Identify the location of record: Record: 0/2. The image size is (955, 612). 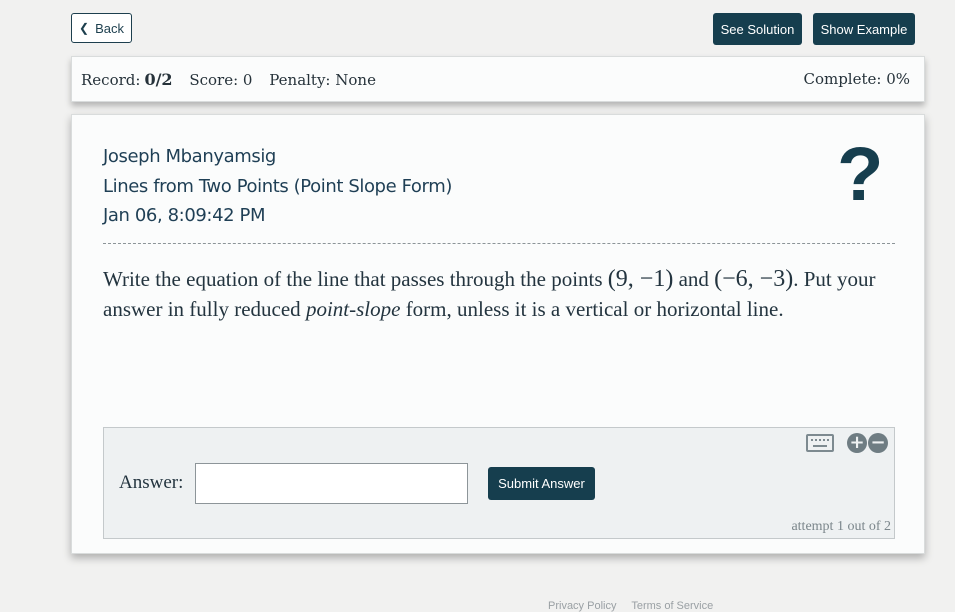
(127, 79).